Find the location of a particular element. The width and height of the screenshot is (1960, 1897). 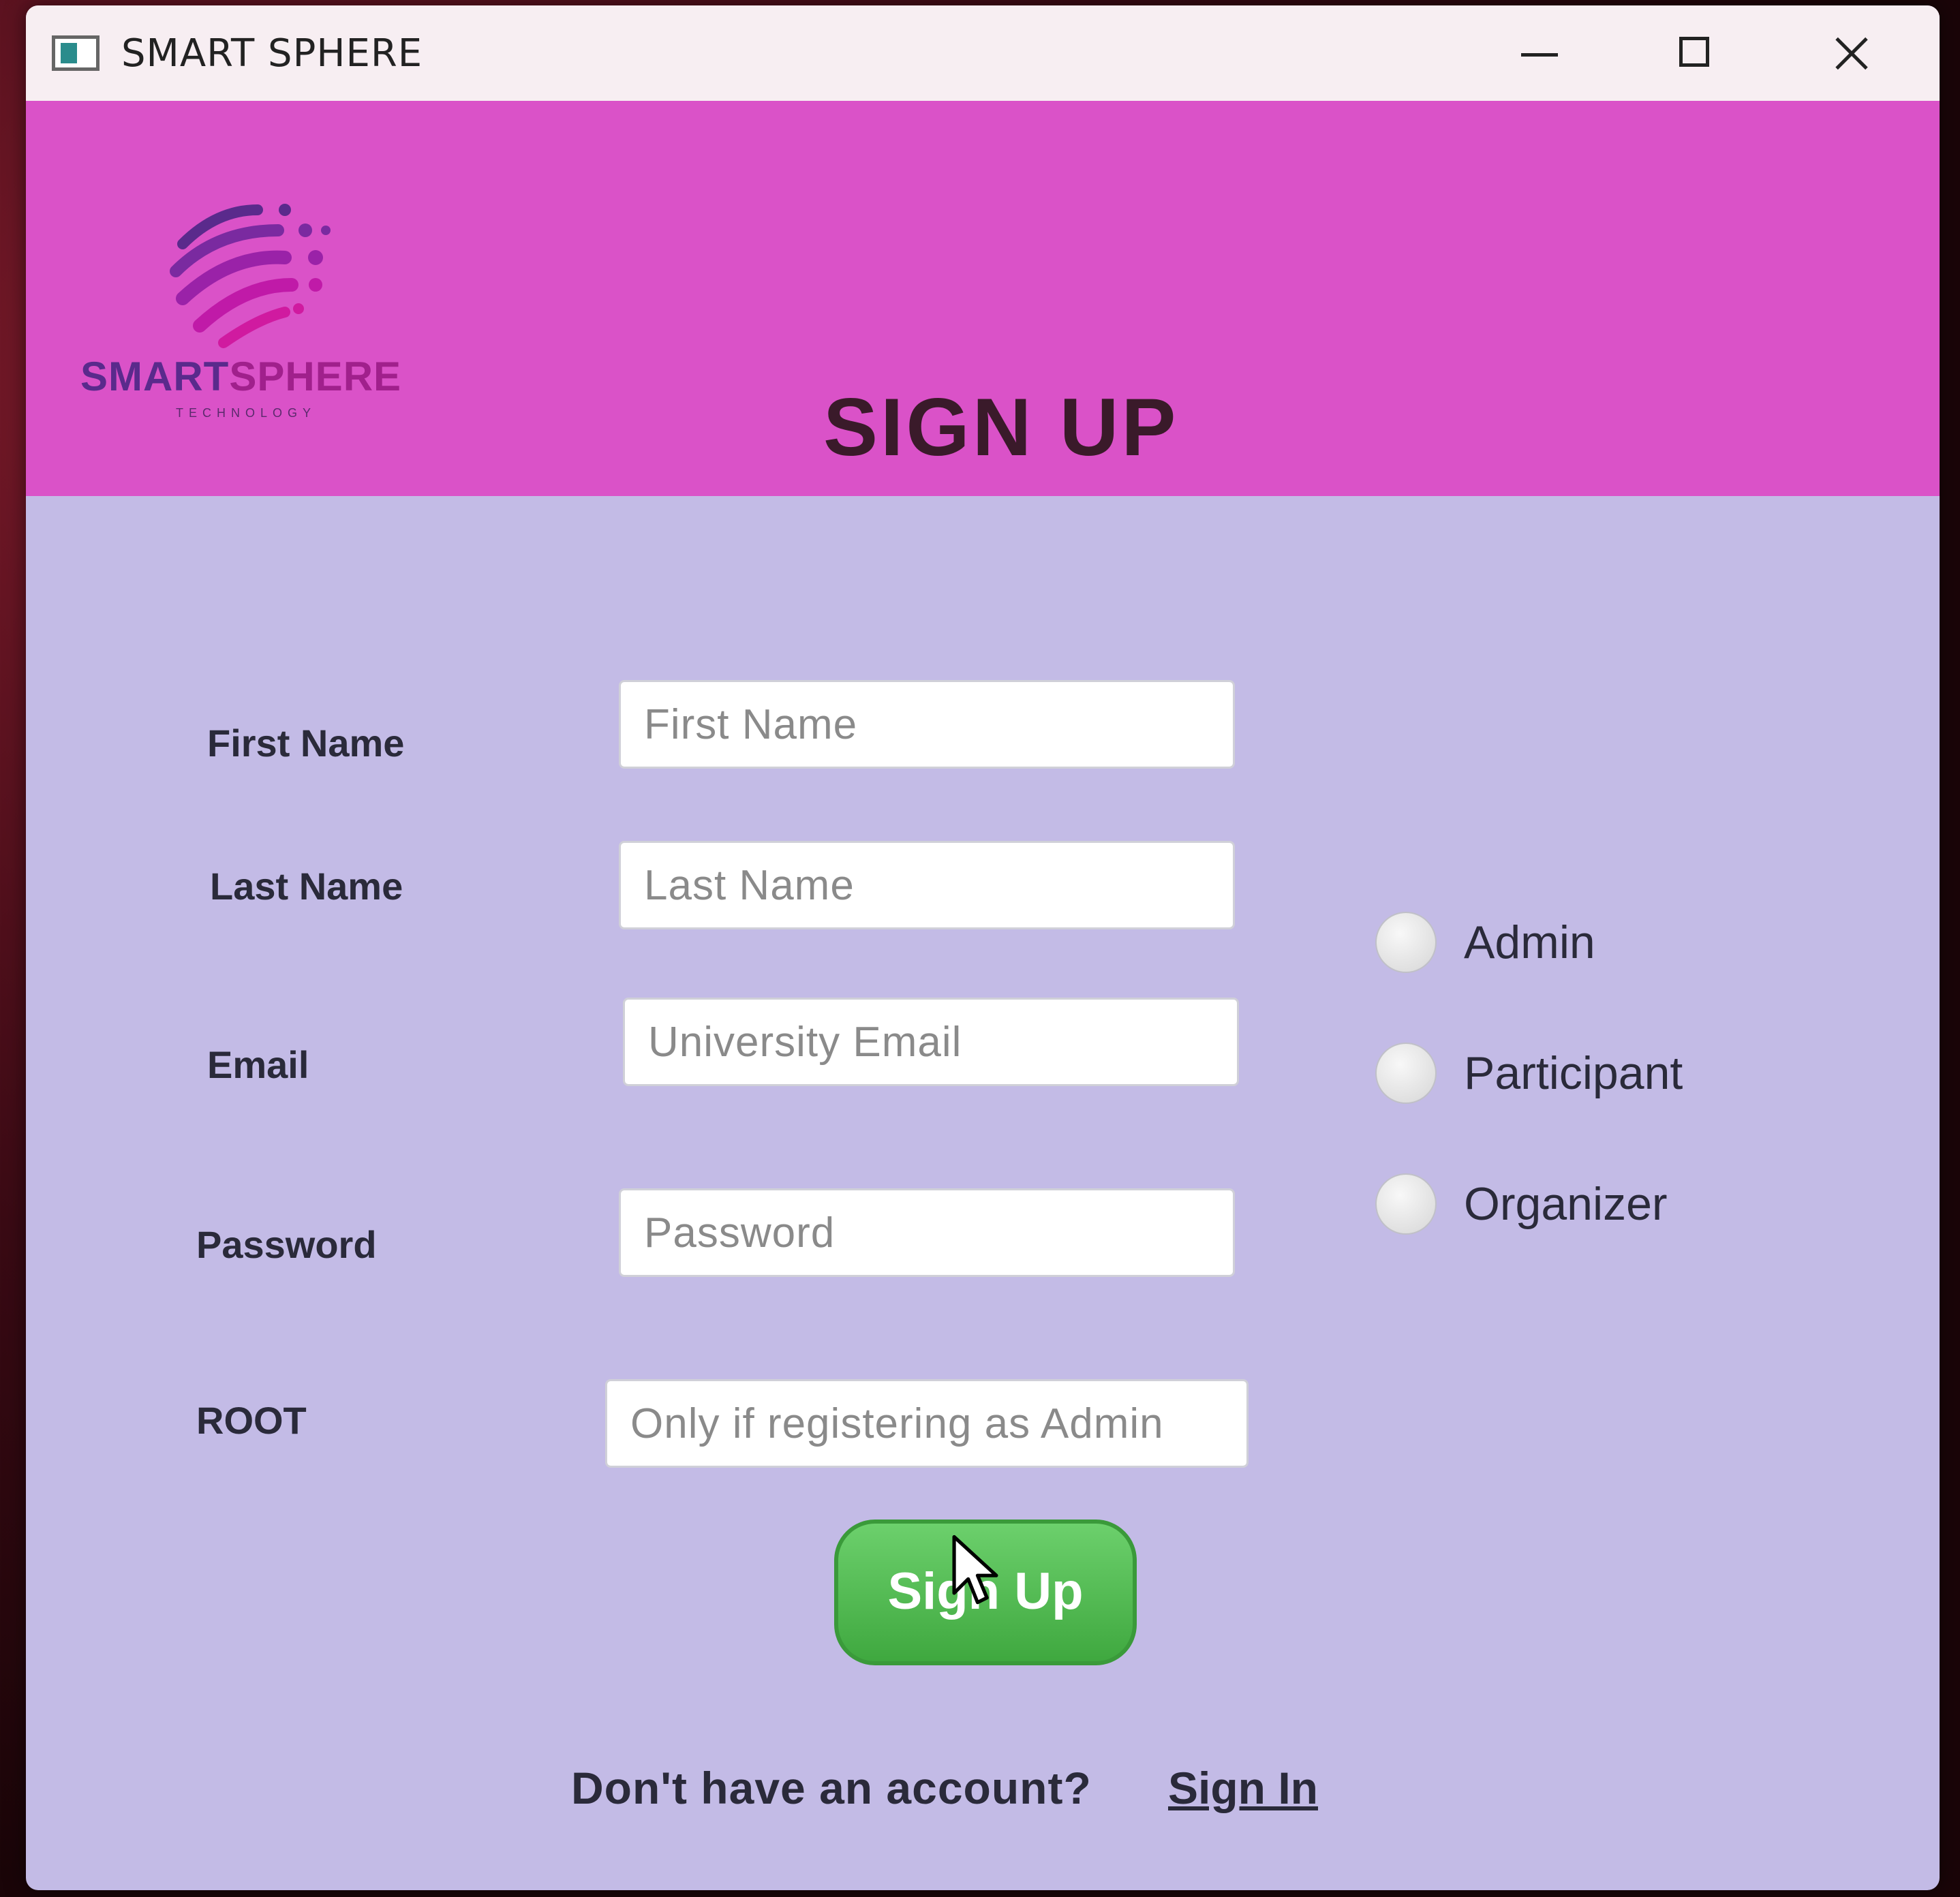

last-name-input is located at coordinates (927, 885).